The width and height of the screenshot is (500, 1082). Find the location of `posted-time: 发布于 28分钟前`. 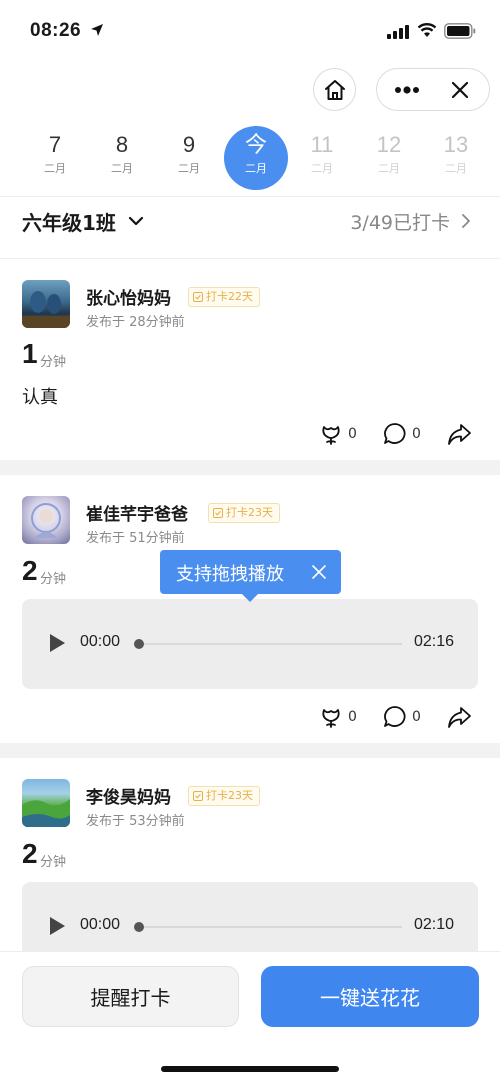

posted-time: 发布于 28分钟前 is located at coordinates (135, 322).